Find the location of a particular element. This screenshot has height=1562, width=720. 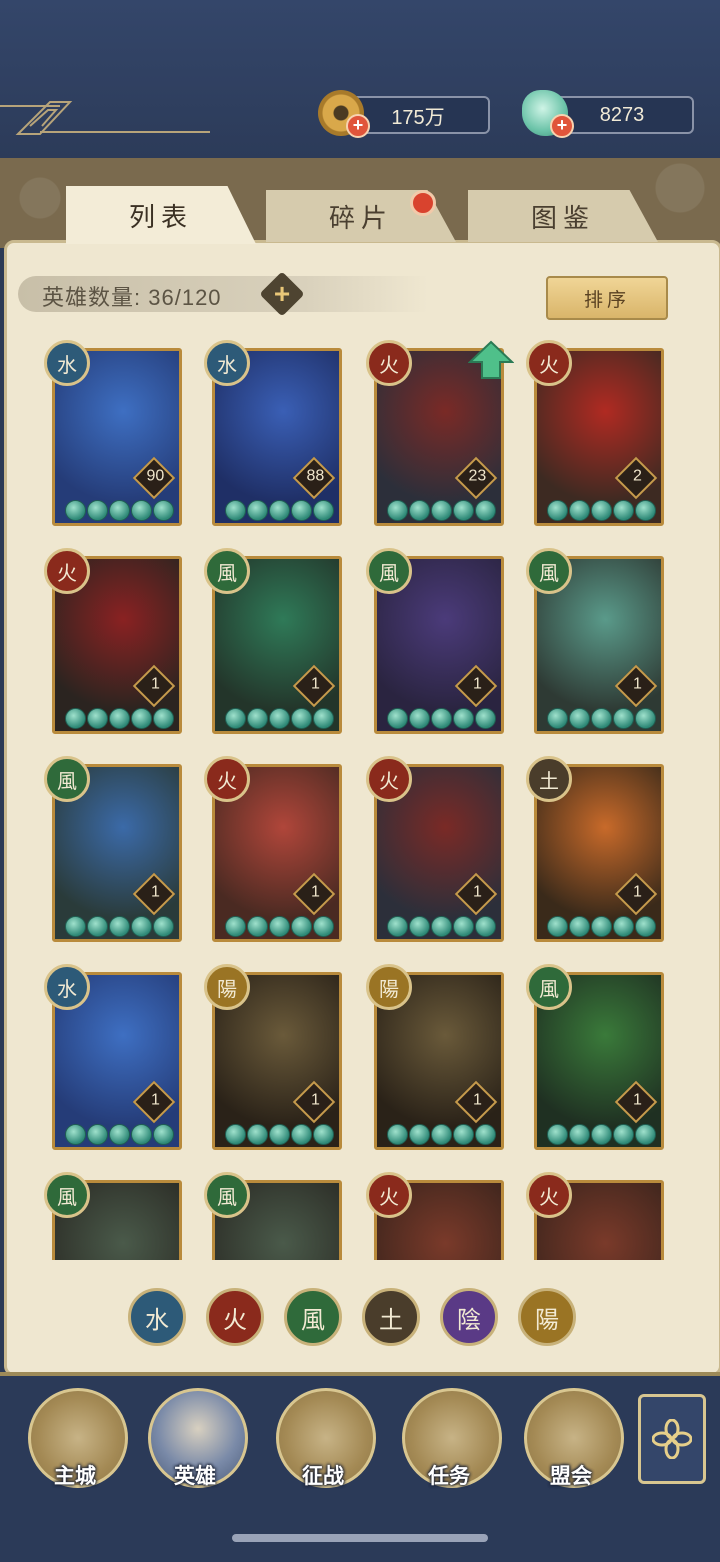

expand-capacity-button: + is located at coordinates (282, 294).